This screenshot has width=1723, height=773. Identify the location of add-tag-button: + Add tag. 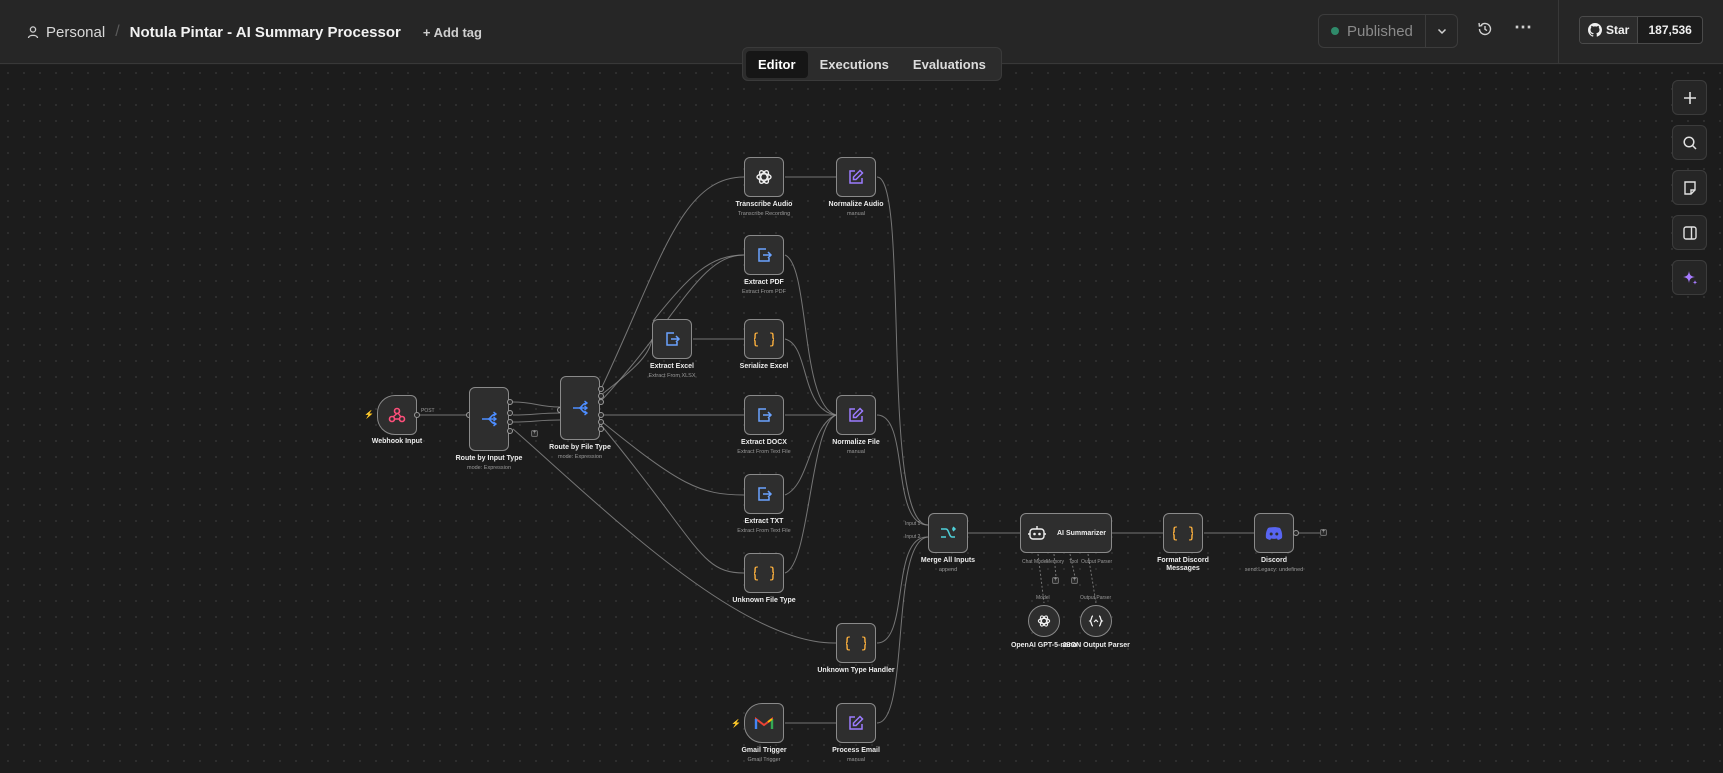
(452, 32).